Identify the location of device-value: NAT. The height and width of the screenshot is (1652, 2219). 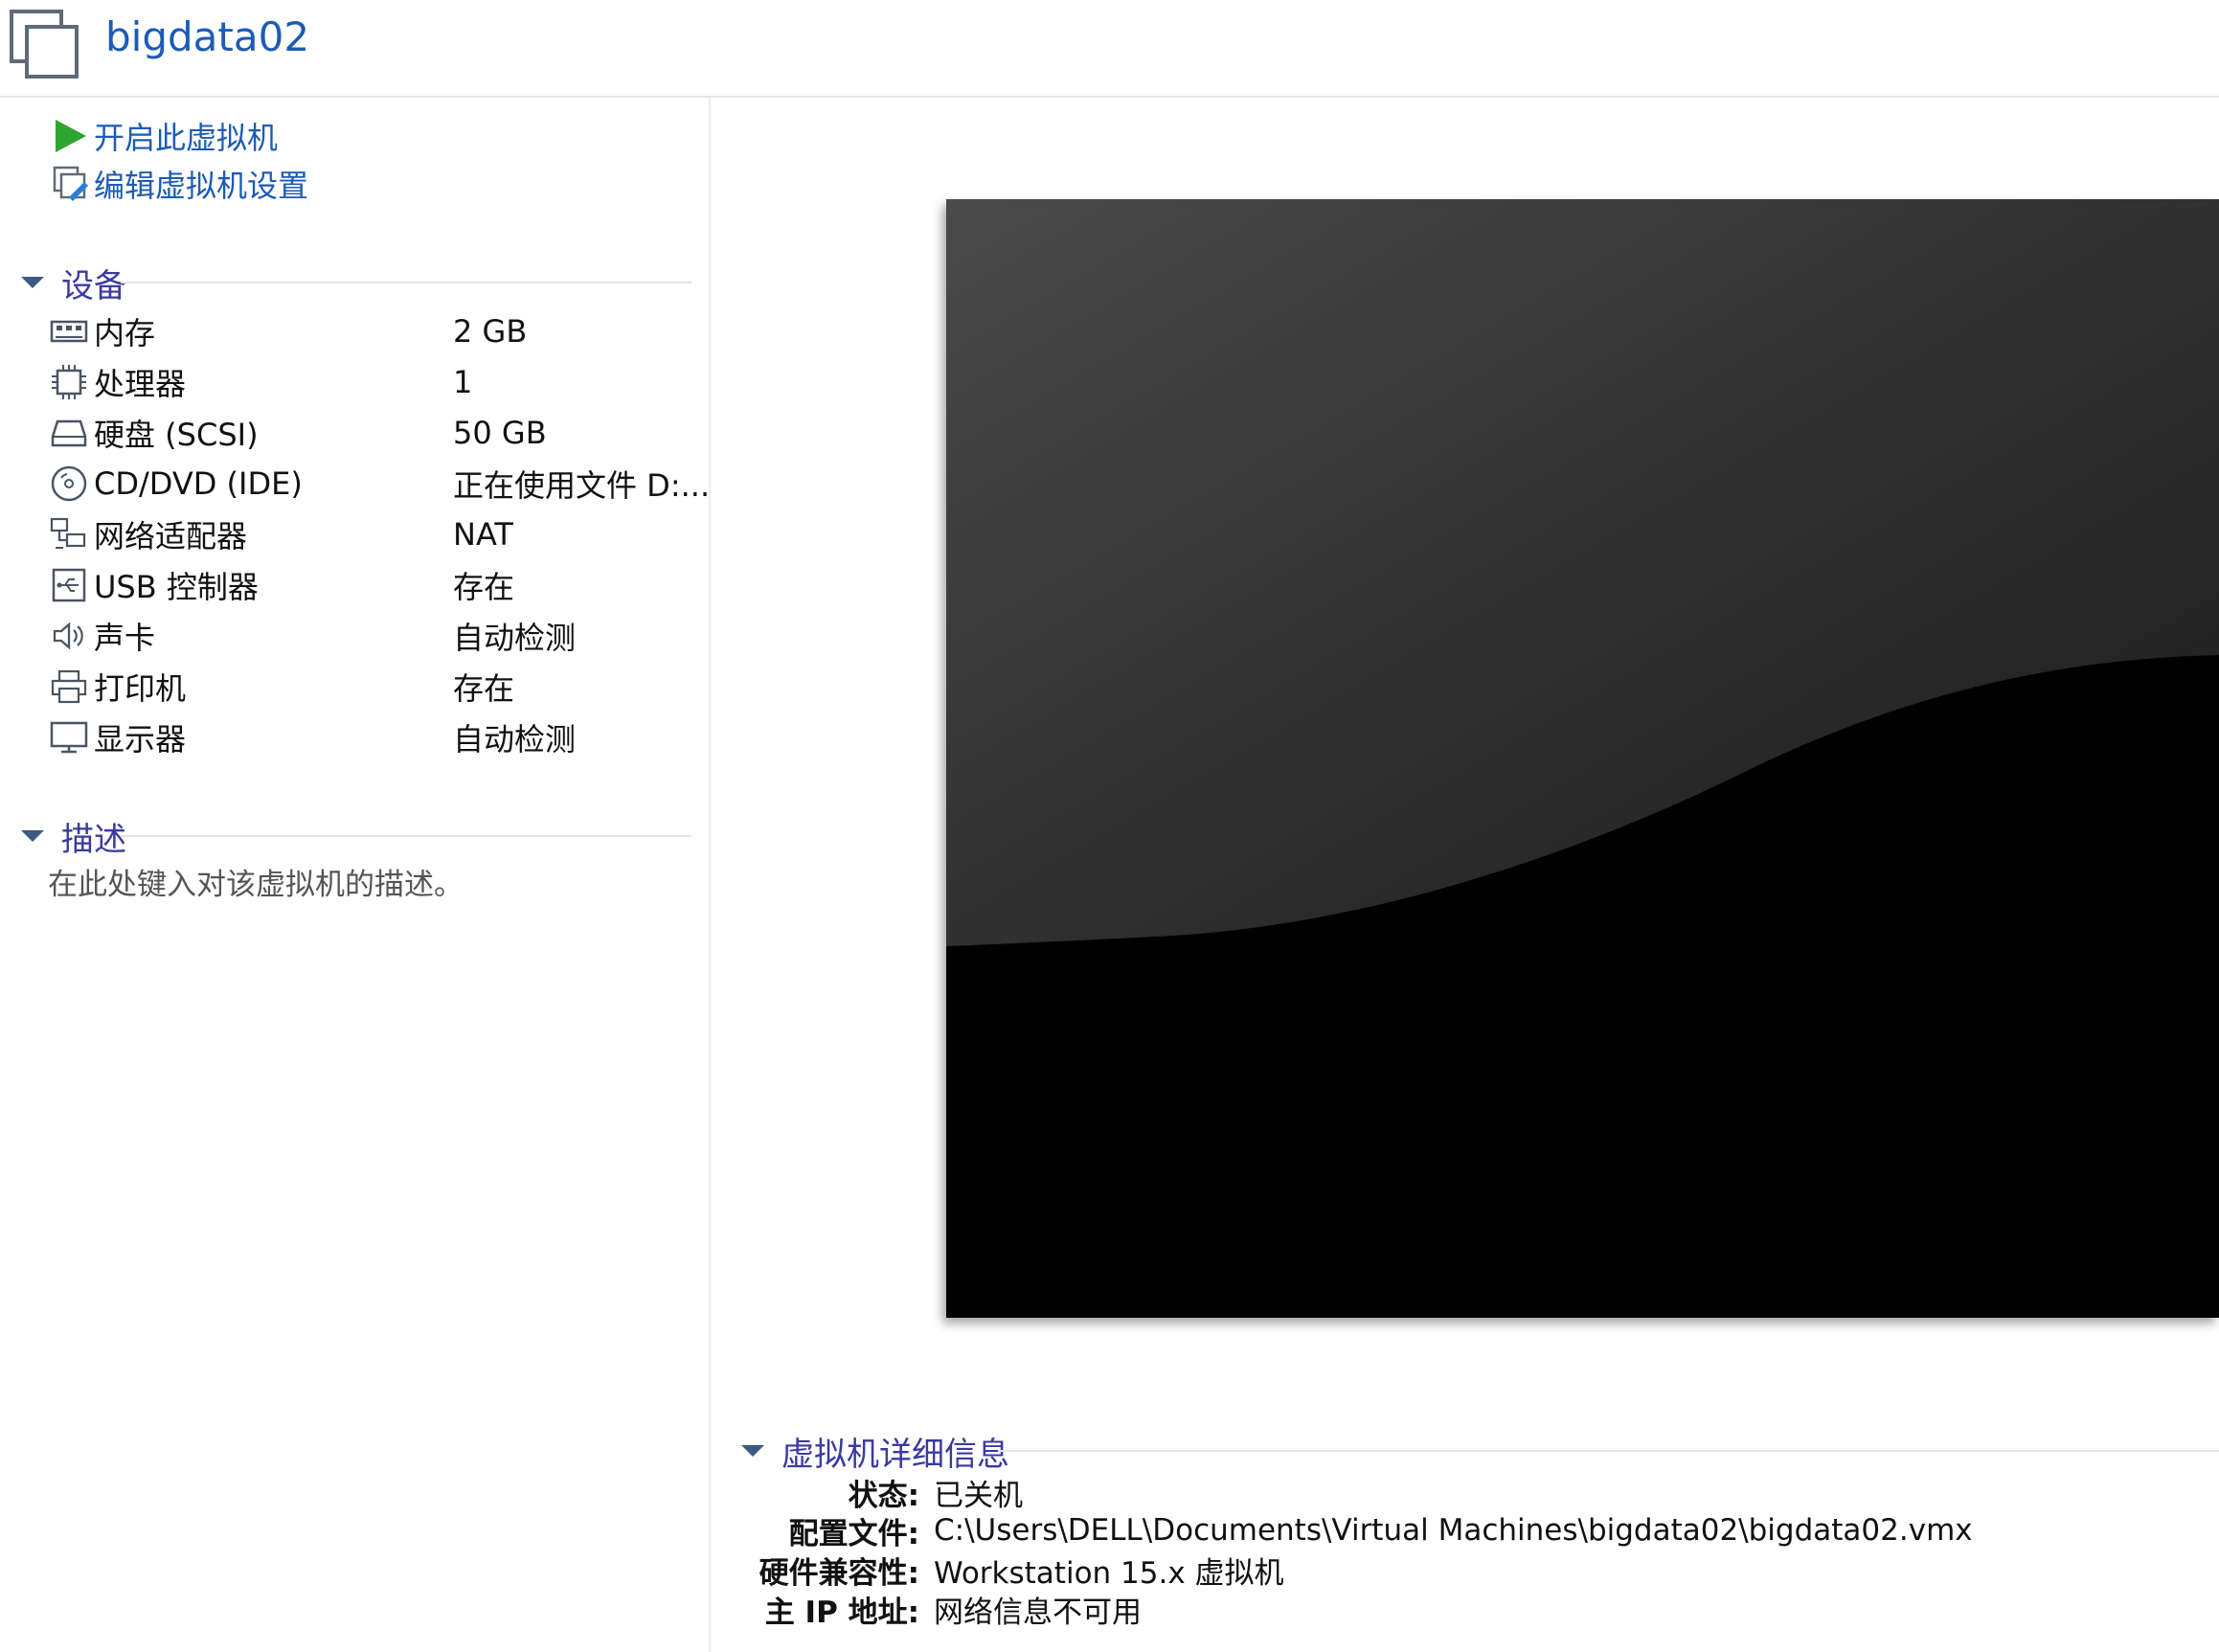
(483, 535).